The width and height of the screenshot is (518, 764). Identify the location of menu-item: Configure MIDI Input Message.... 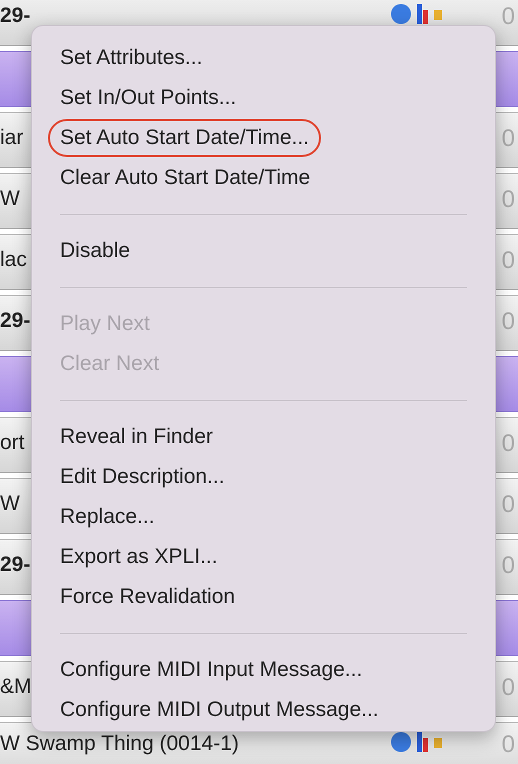
(211, 670).